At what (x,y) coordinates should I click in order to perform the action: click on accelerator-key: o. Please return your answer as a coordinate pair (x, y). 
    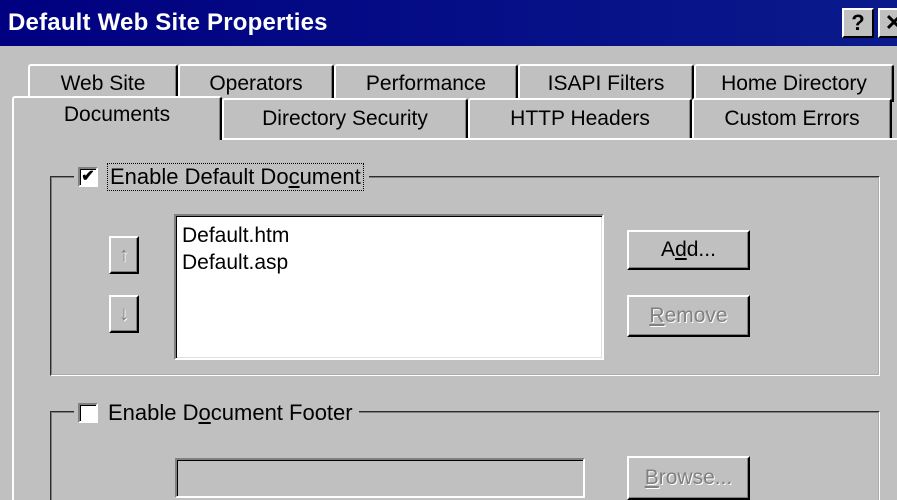
    Looking at the image, I should click on (204, 412).